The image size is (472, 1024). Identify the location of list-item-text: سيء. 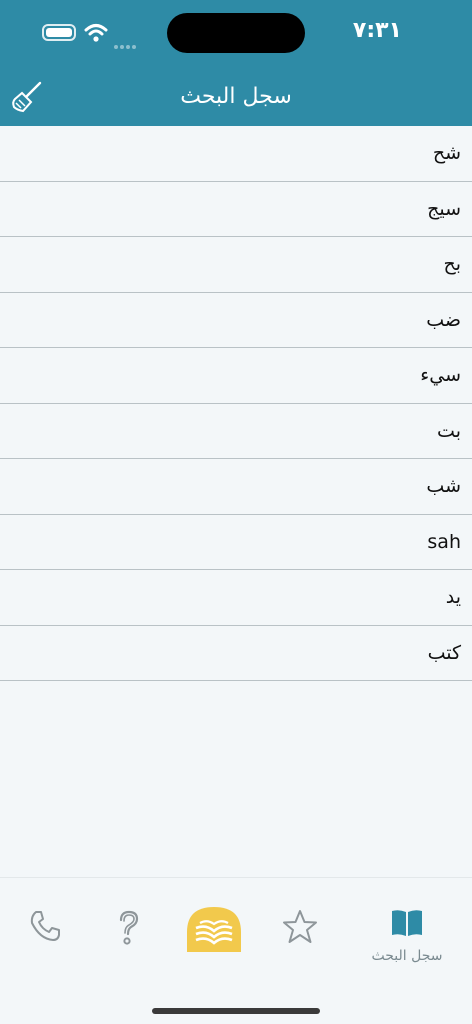
(440, 375).